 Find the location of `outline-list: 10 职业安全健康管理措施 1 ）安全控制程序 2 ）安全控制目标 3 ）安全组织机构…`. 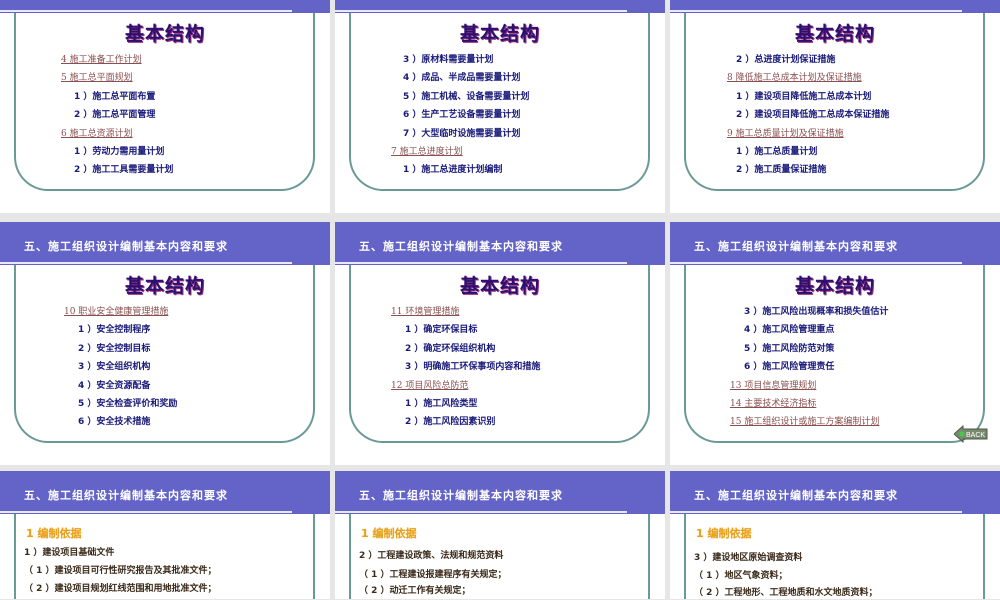

outline-list: 10 职业安全健康管理措施 1 ）安全控制程序 2 ）安全控制目标 3 ）安全组织机构… is located at coordinates (88, 367).